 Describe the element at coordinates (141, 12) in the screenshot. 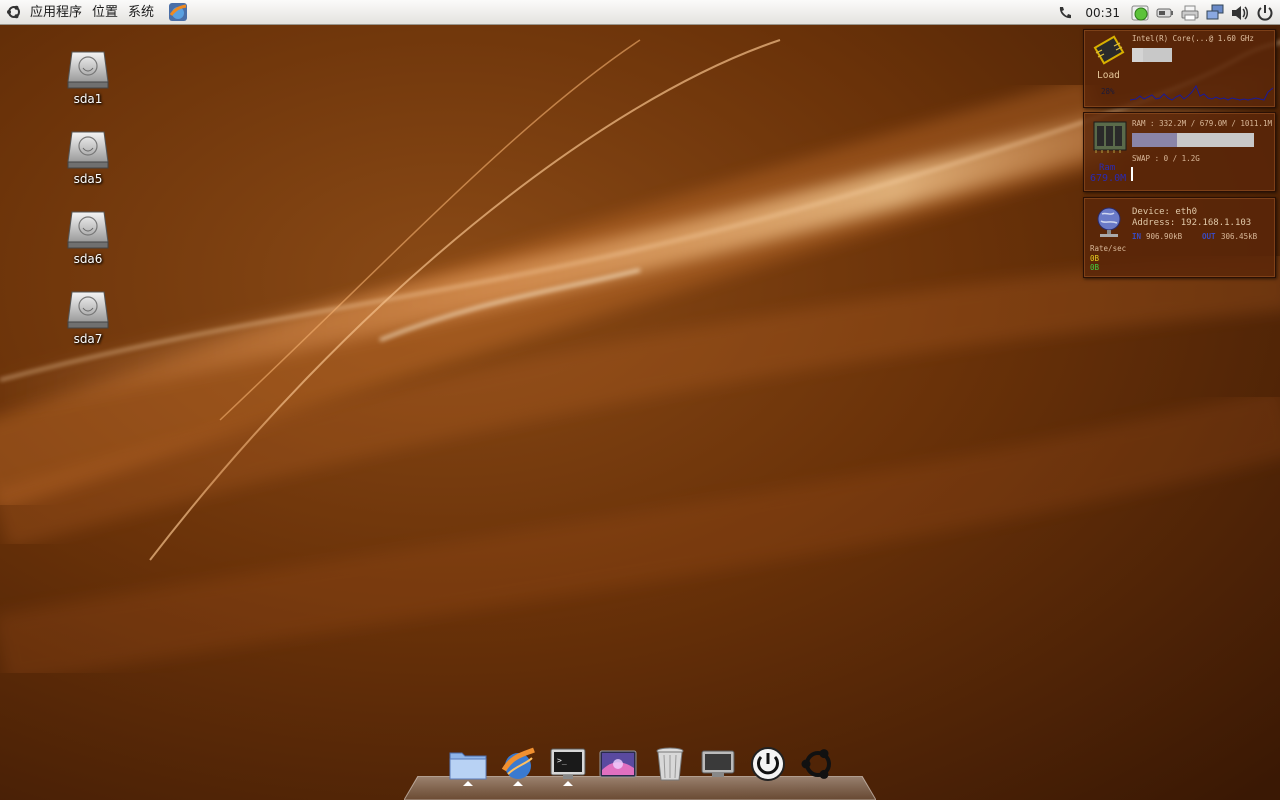

I see `system-menu: 系统` at that location.